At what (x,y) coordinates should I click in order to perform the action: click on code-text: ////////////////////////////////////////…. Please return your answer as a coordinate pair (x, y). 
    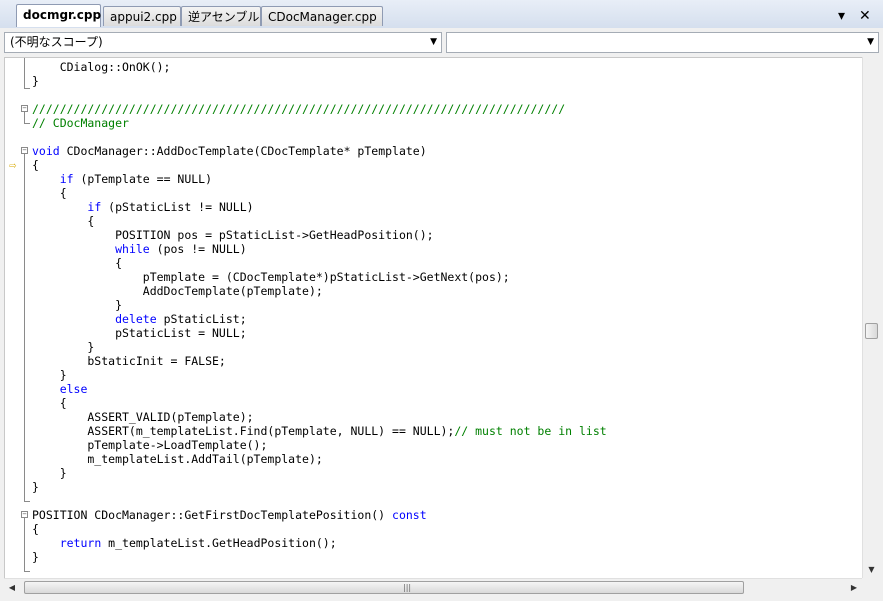
    Looking at the image, I should click on (298, 109).